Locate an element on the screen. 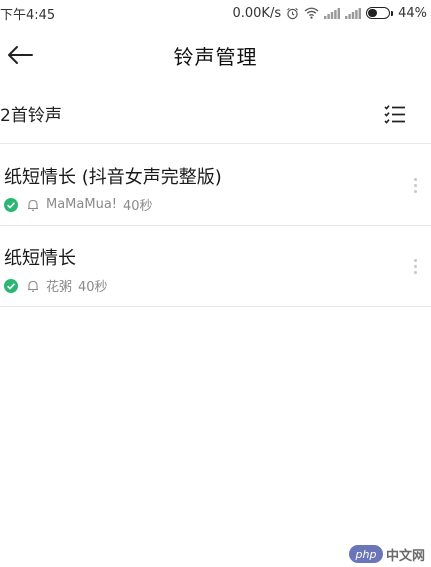 Image resolution: width=431 pixels, height=567 pixels. battery-icon is located at coordinates (380, 13).